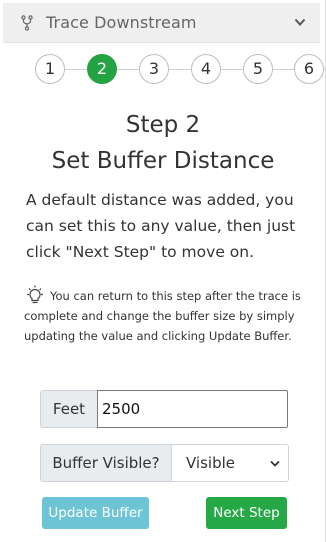 The image size is (326, 542). I want to click on distance-input-group: Feet 2500, so click(164, 409).